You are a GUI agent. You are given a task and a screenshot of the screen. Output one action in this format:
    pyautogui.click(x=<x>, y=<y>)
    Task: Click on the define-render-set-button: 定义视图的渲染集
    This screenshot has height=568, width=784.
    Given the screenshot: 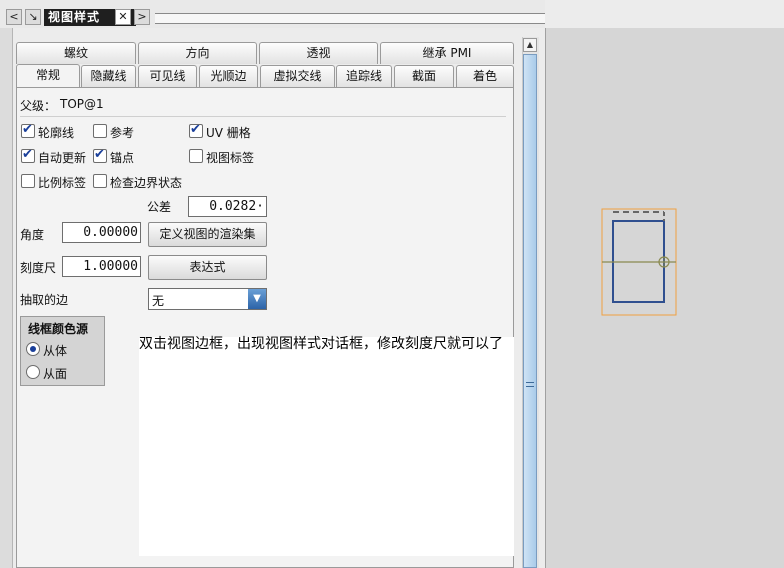 What is the action you would take?
    pyautogui.click(x=207, y=234)
    